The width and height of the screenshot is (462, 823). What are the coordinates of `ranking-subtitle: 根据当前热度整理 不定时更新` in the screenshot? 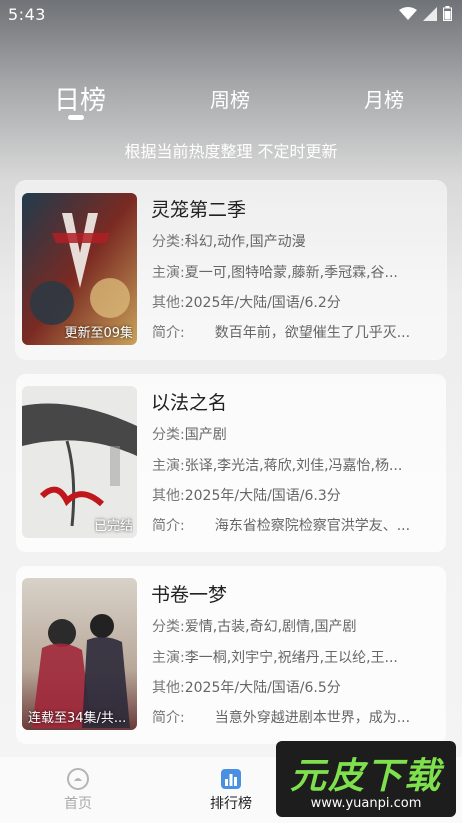 It's located at (231, 151).